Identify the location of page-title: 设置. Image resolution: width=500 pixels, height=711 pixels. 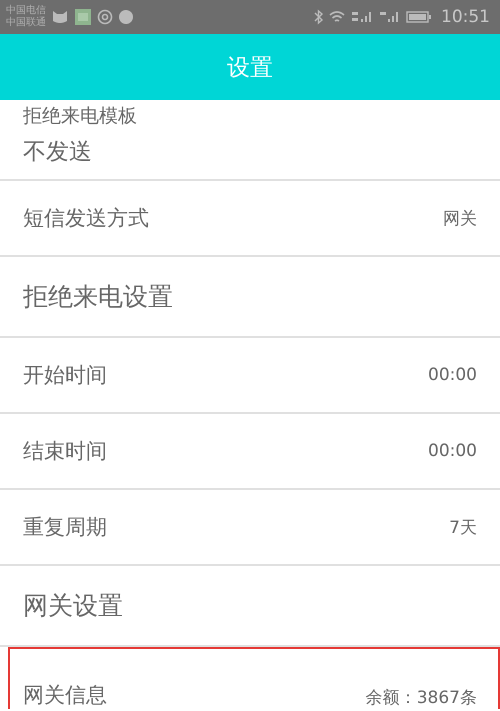
(250, 68).